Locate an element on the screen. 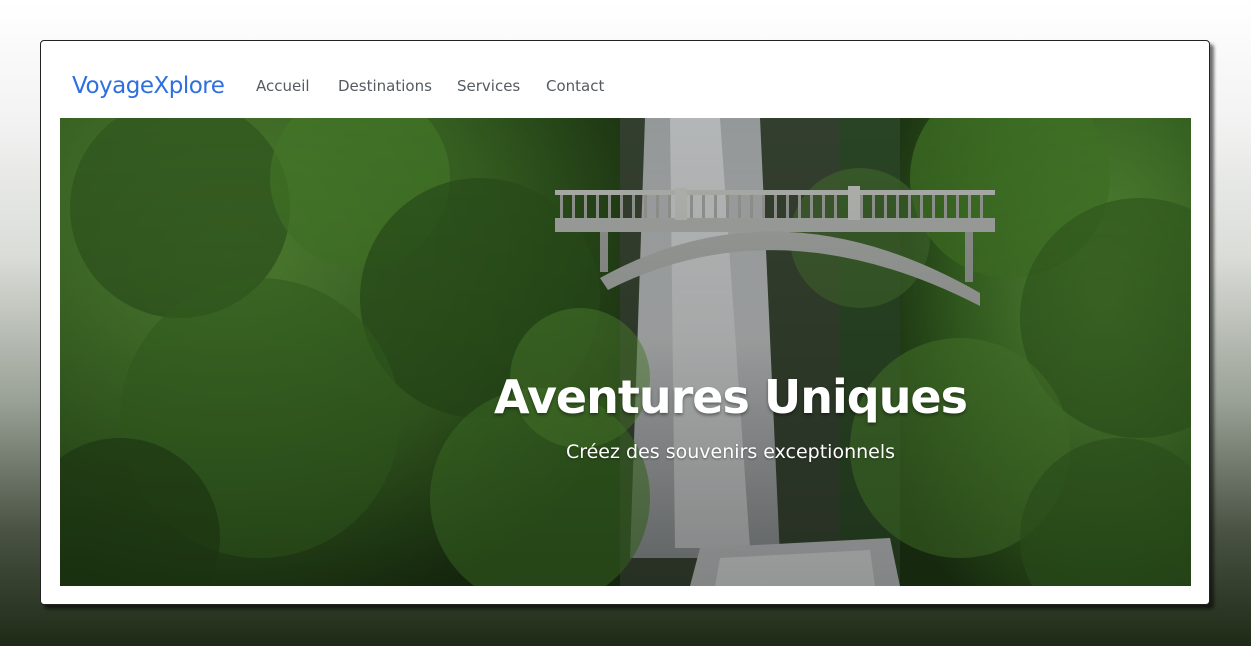 The width and height of the screenshot is (1251, 646). nav-link-contact: Contact is located at coordinates (575, 86).